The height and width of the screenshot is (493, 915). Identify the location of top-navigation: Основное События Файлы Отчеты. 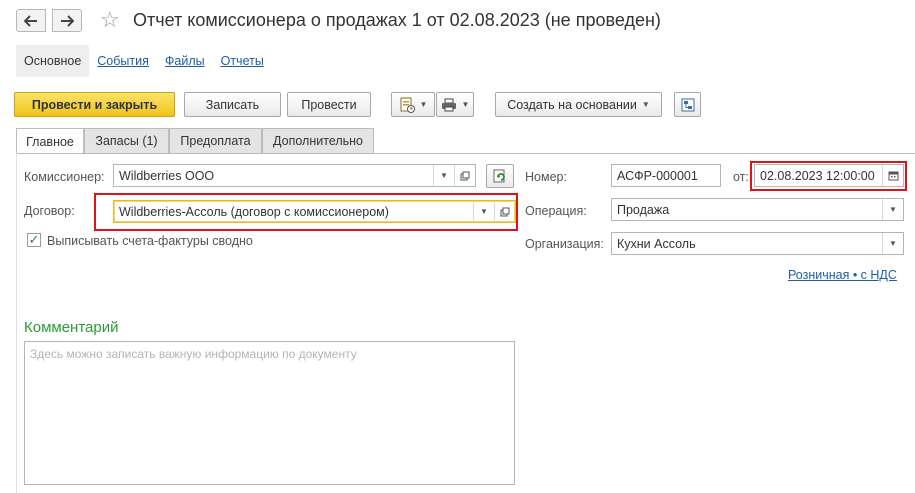
(144, 61).